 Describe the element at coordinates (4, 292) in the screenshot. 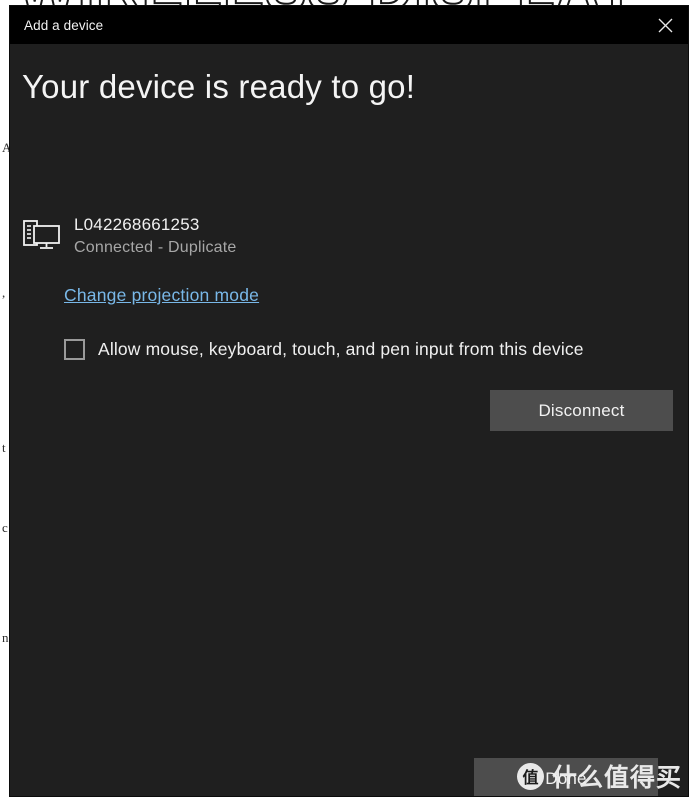

I see `background-text-fragment: ,` at that location.